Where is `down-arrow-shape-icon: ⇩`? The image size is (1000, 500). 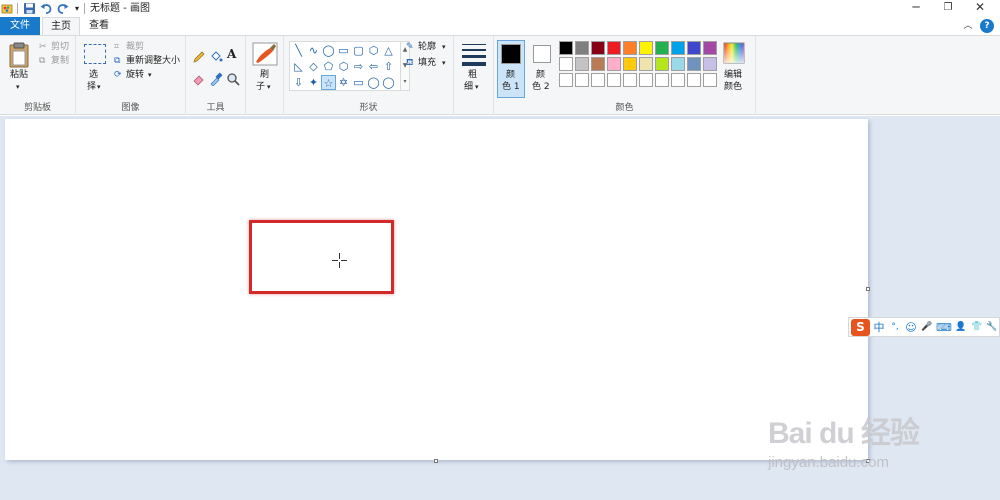
down-arrow-shape-icon: ⇩ is located at coordinates (298, 82).